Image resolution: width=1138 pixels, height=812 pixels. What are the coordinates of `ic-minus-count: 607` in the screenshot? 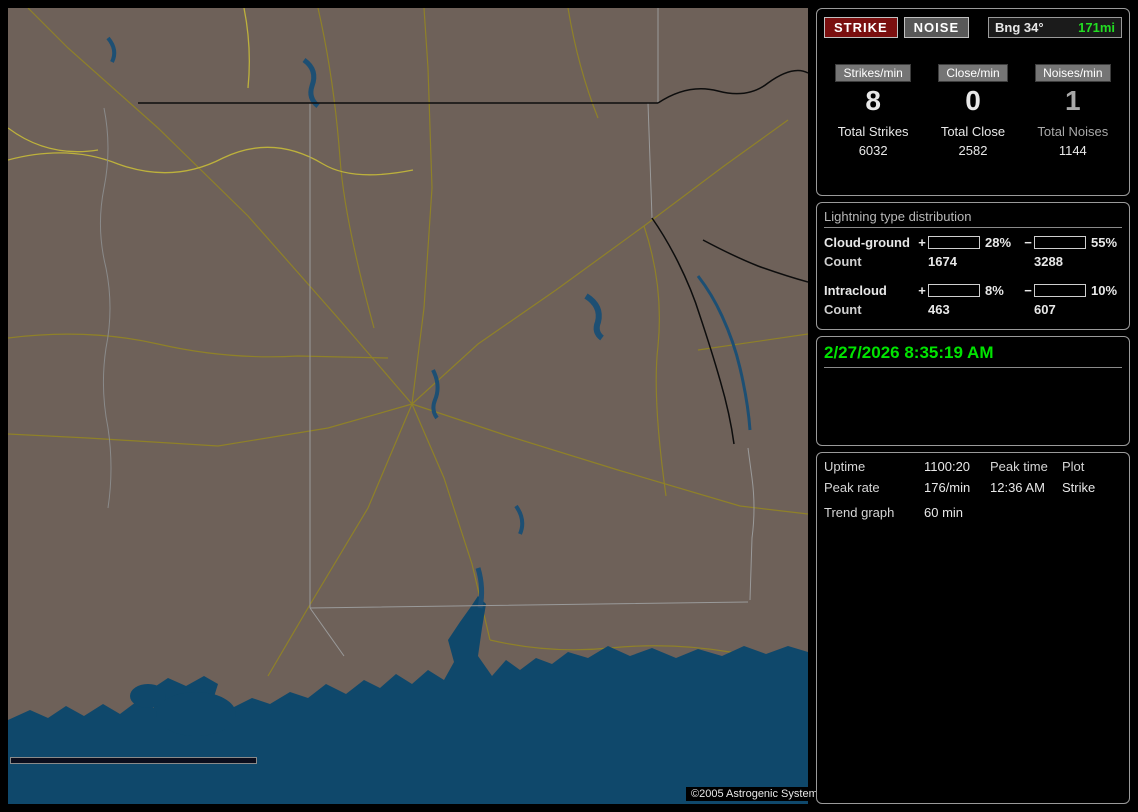 It's located at (1045, 309).